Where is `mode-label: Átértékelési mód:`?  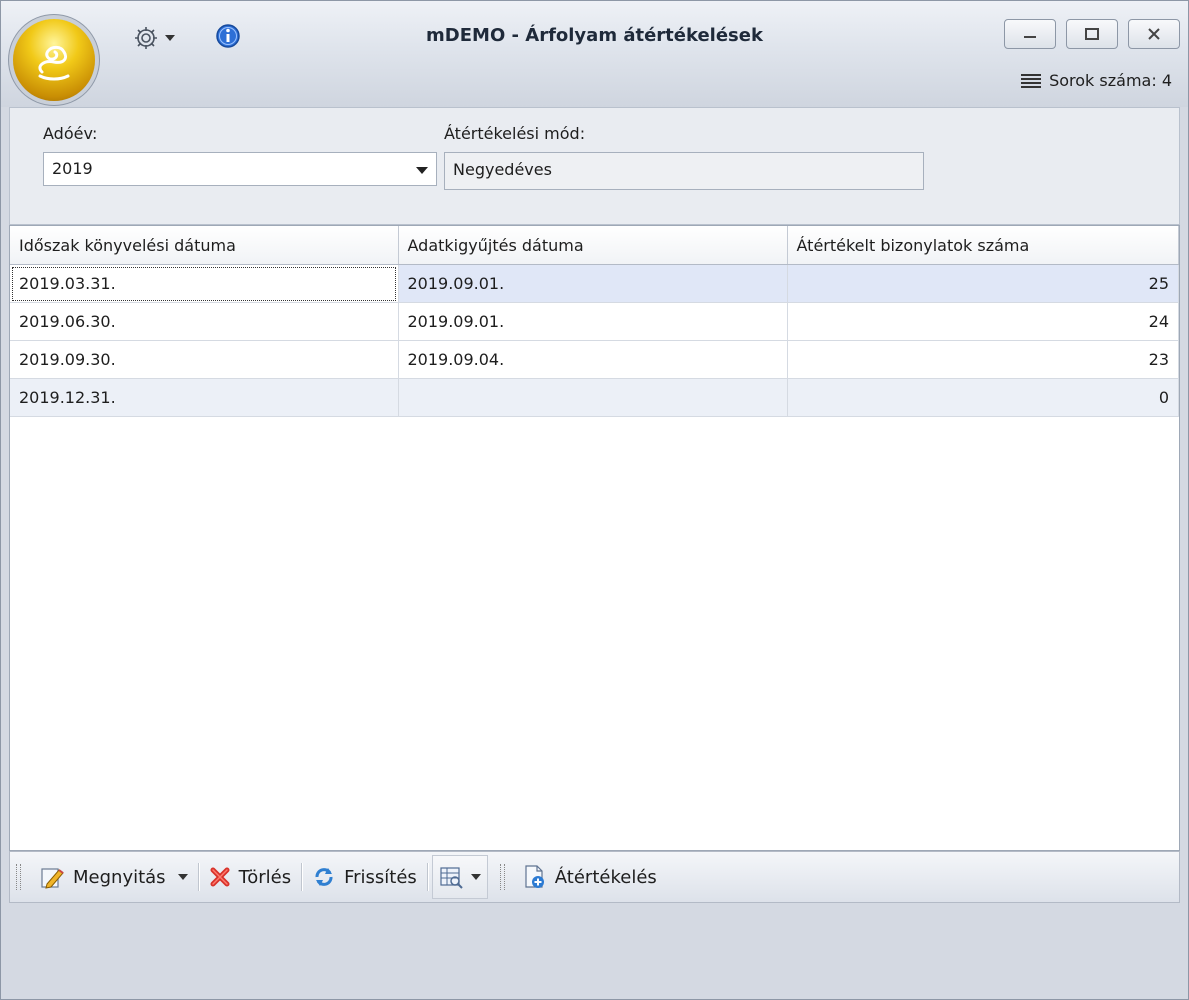 mode-label: Átértékelési mód: is located at coordinates (515, 133).